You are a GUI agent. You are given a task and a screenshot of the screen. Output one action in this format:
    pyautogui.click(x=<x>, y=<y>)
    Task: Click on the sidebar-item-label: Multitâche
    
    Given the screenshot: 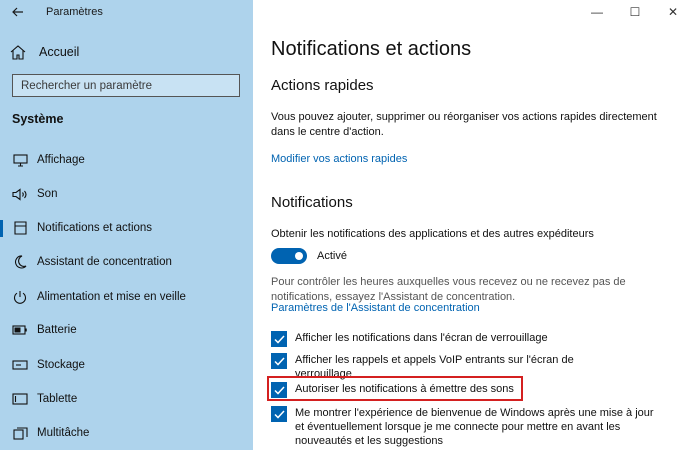 What is the action you would take?
    pyautogui.click(x=63, y=433)
    